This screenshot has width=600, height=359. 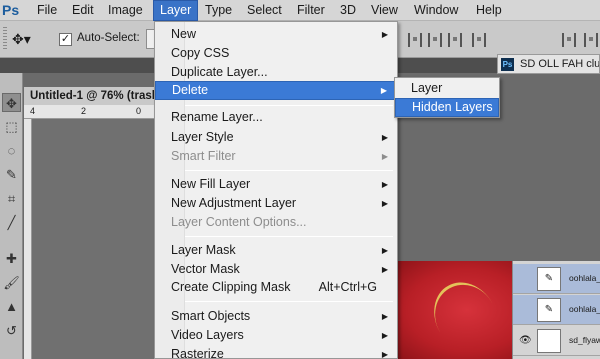 I want to click on menu-filter: Filter, so click(x=311, y=10).